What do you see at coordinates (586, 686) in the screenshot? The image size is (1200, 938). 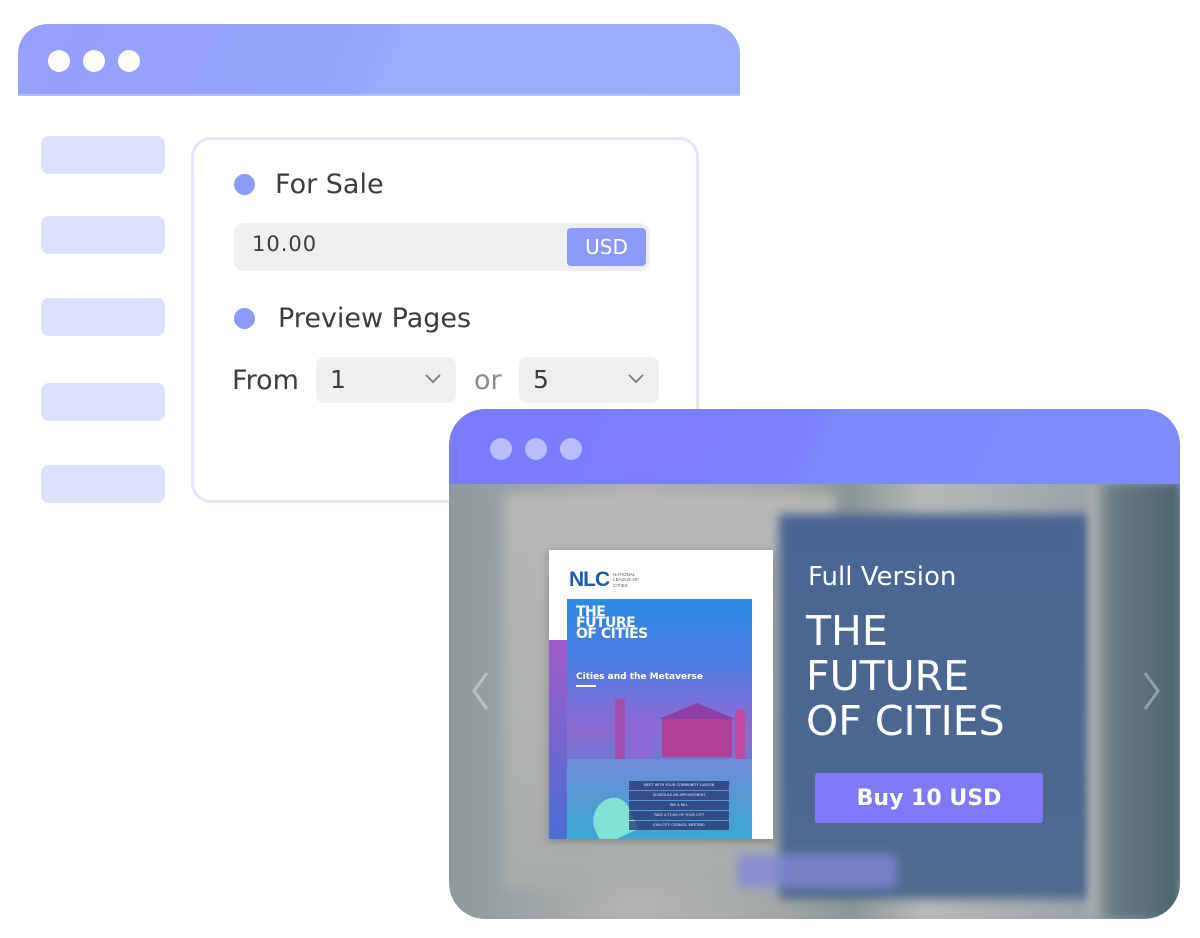 I see `cover-underline` at bounding box center [586, 686].